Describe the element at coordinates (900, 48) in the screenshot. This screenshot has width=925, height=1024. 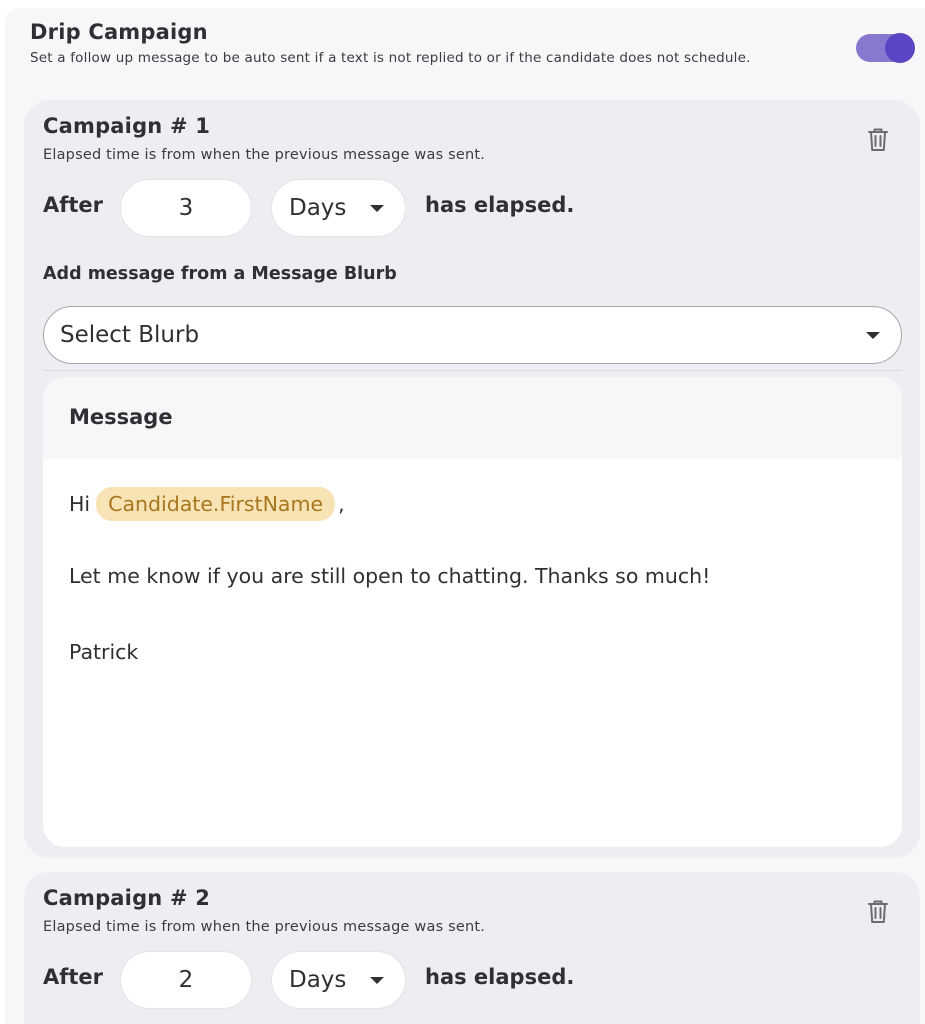
I see `toggle-knob` at that location.